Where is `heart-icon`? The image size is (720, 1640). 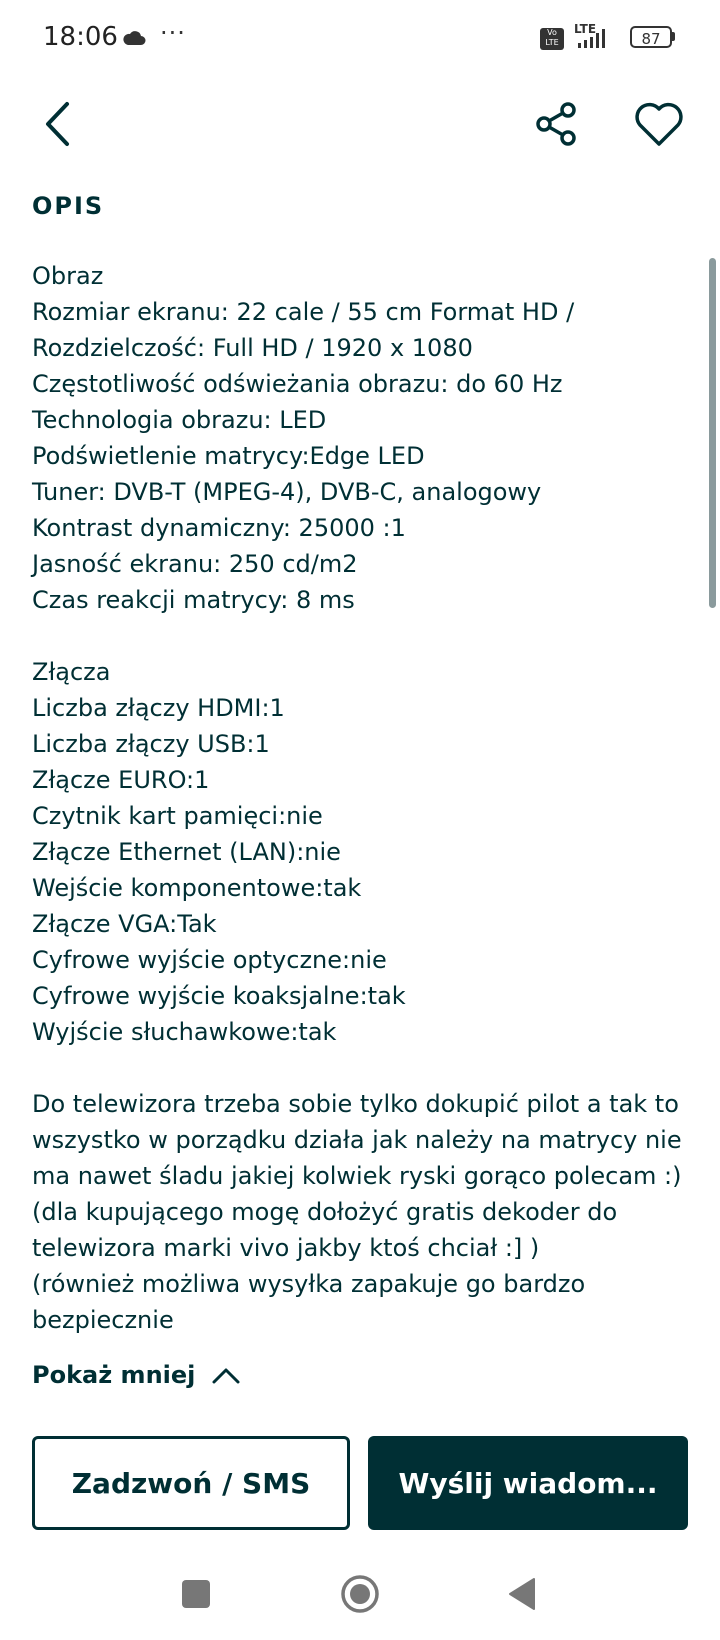
heart-icon is located at coordinates (659, 124).